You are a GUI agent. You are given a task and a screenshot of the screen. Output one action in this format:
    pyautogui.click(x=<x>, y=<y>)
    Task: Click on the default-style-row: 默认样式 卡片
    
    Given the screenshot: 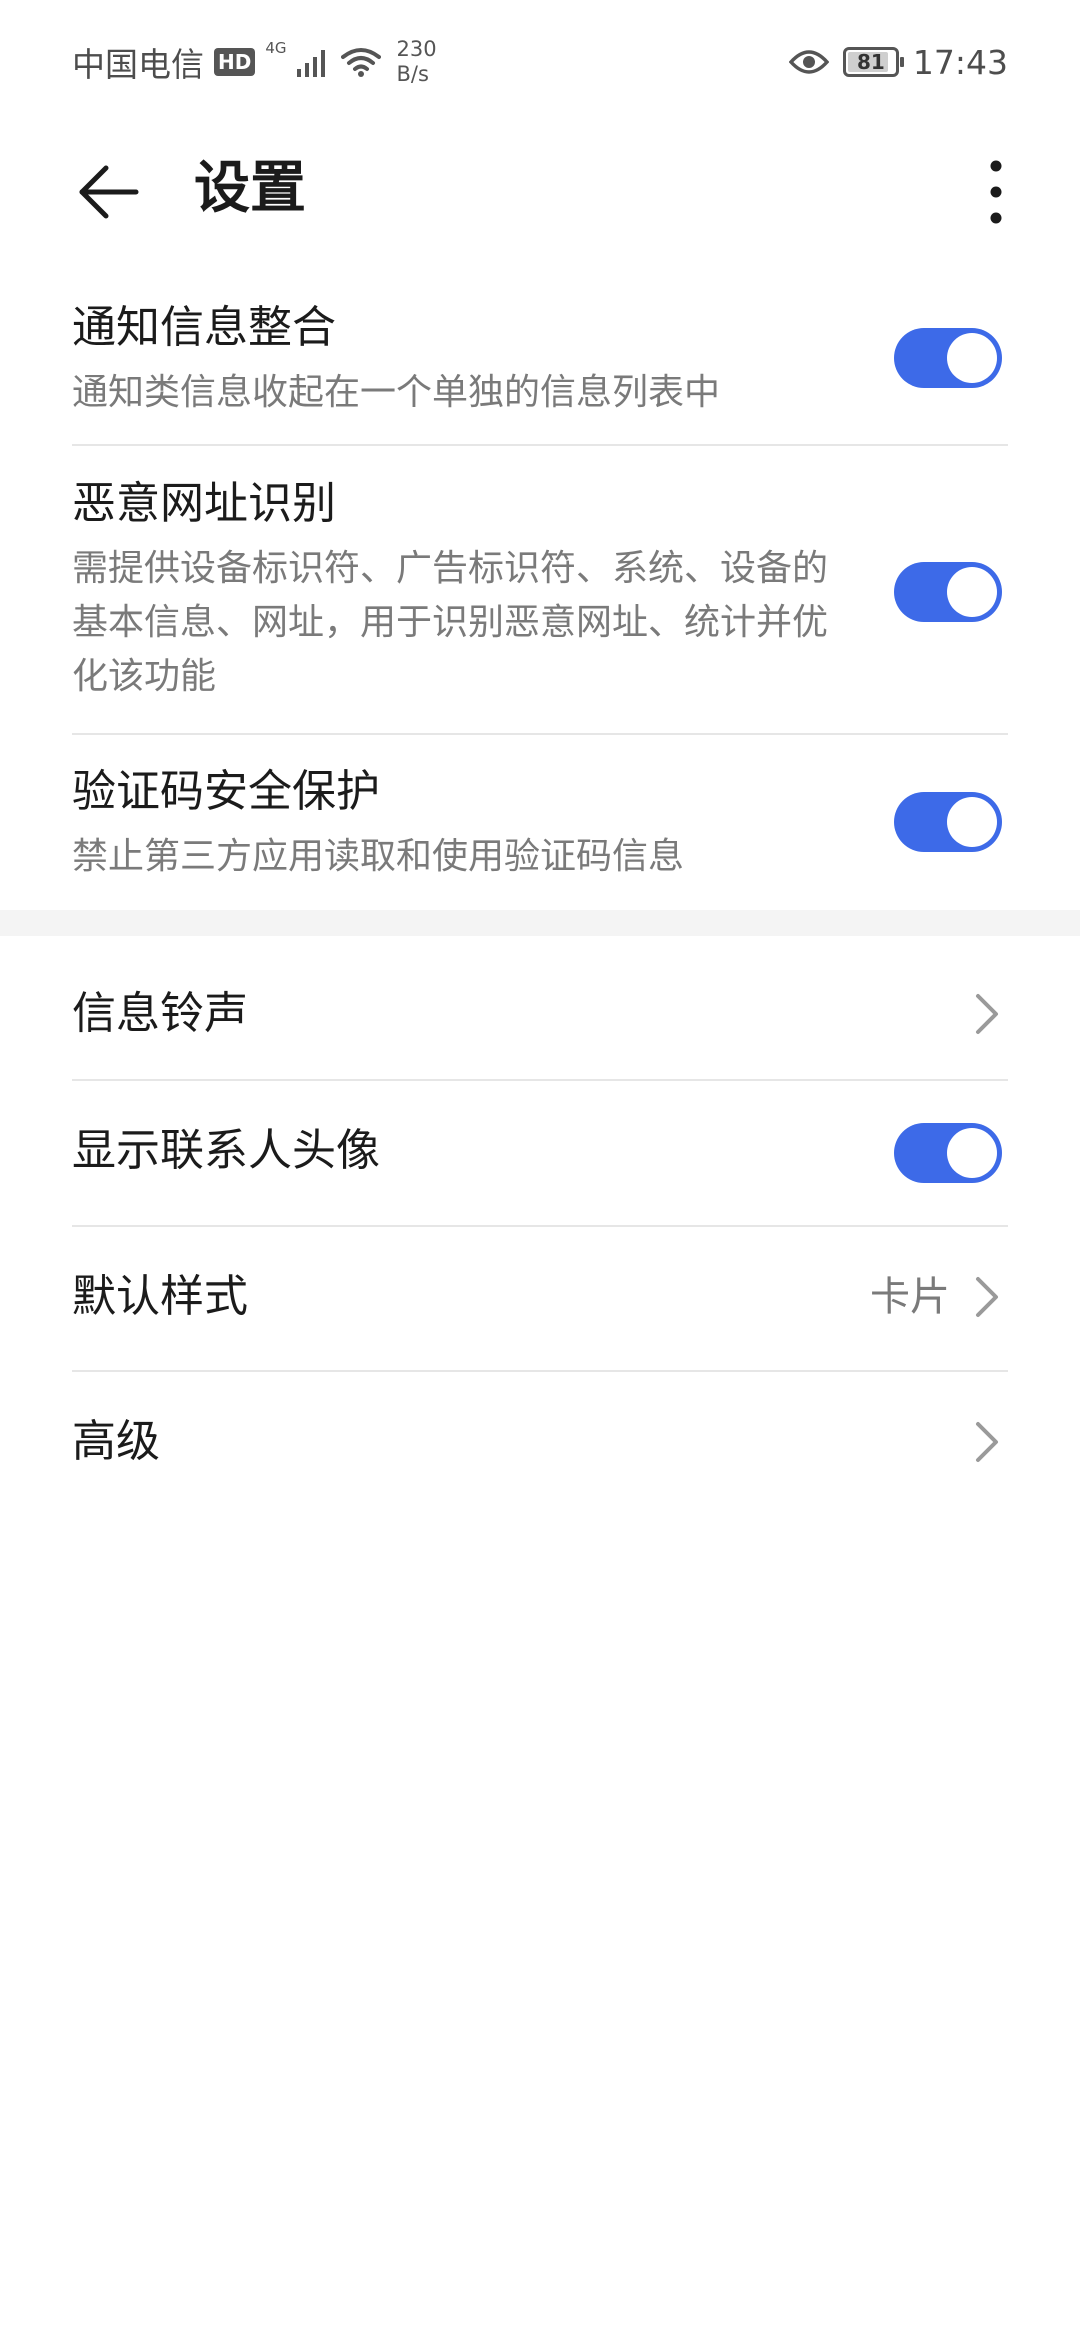 What is the action you would take?
    pyautogui.click(x=540, y=1299)
    